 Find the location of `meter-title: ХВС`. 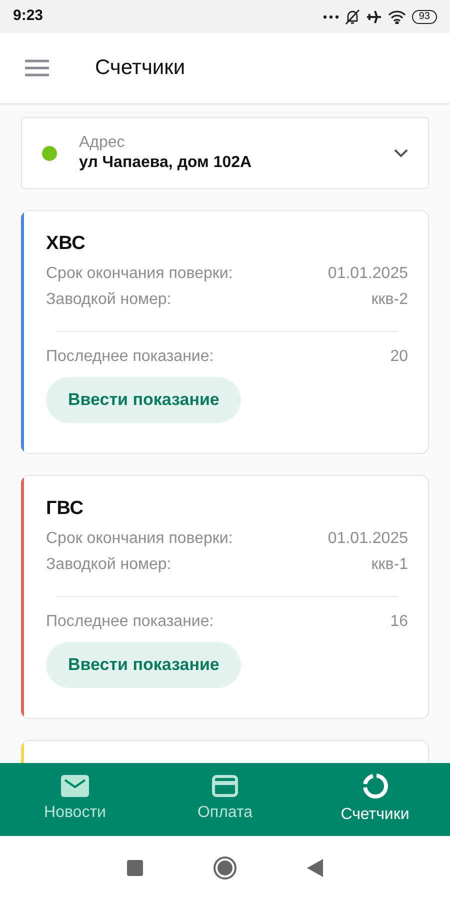

meter-title: ХВС is located at coordinates (66, 244).